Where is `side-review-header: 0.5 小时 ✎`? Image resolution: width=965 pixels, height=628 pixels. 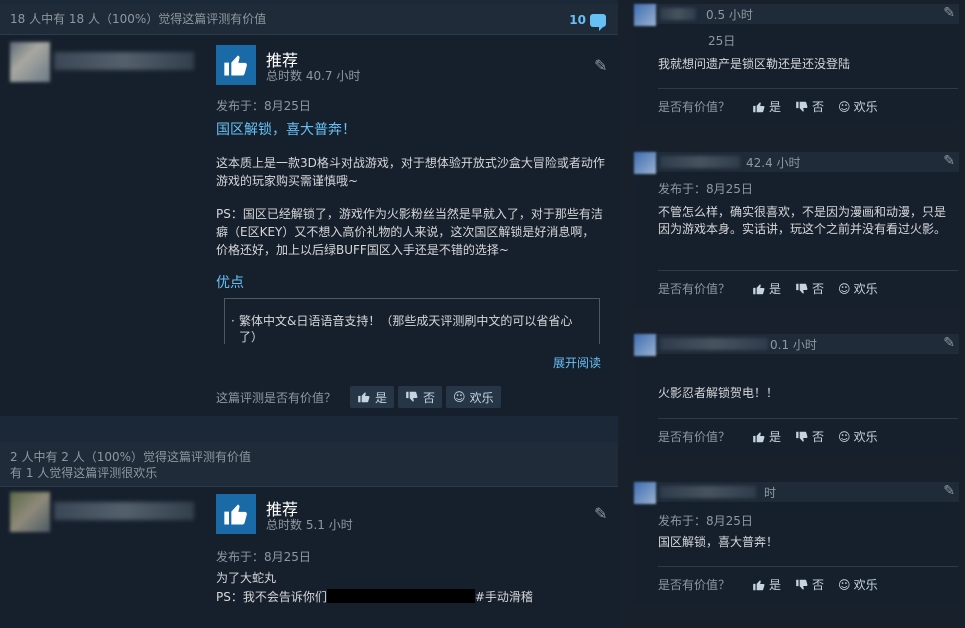 side-review-header: 0.5 小时 ✎ is located at coordinates (796, 15).